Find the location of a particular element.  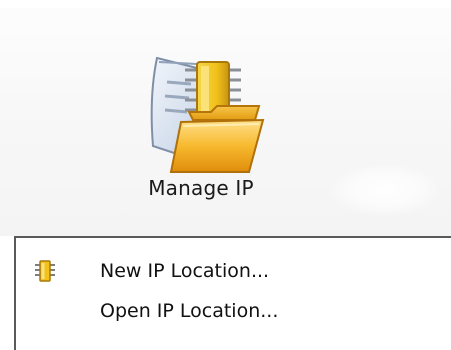

manage-ip-icon is located at coordinates (205, 106).